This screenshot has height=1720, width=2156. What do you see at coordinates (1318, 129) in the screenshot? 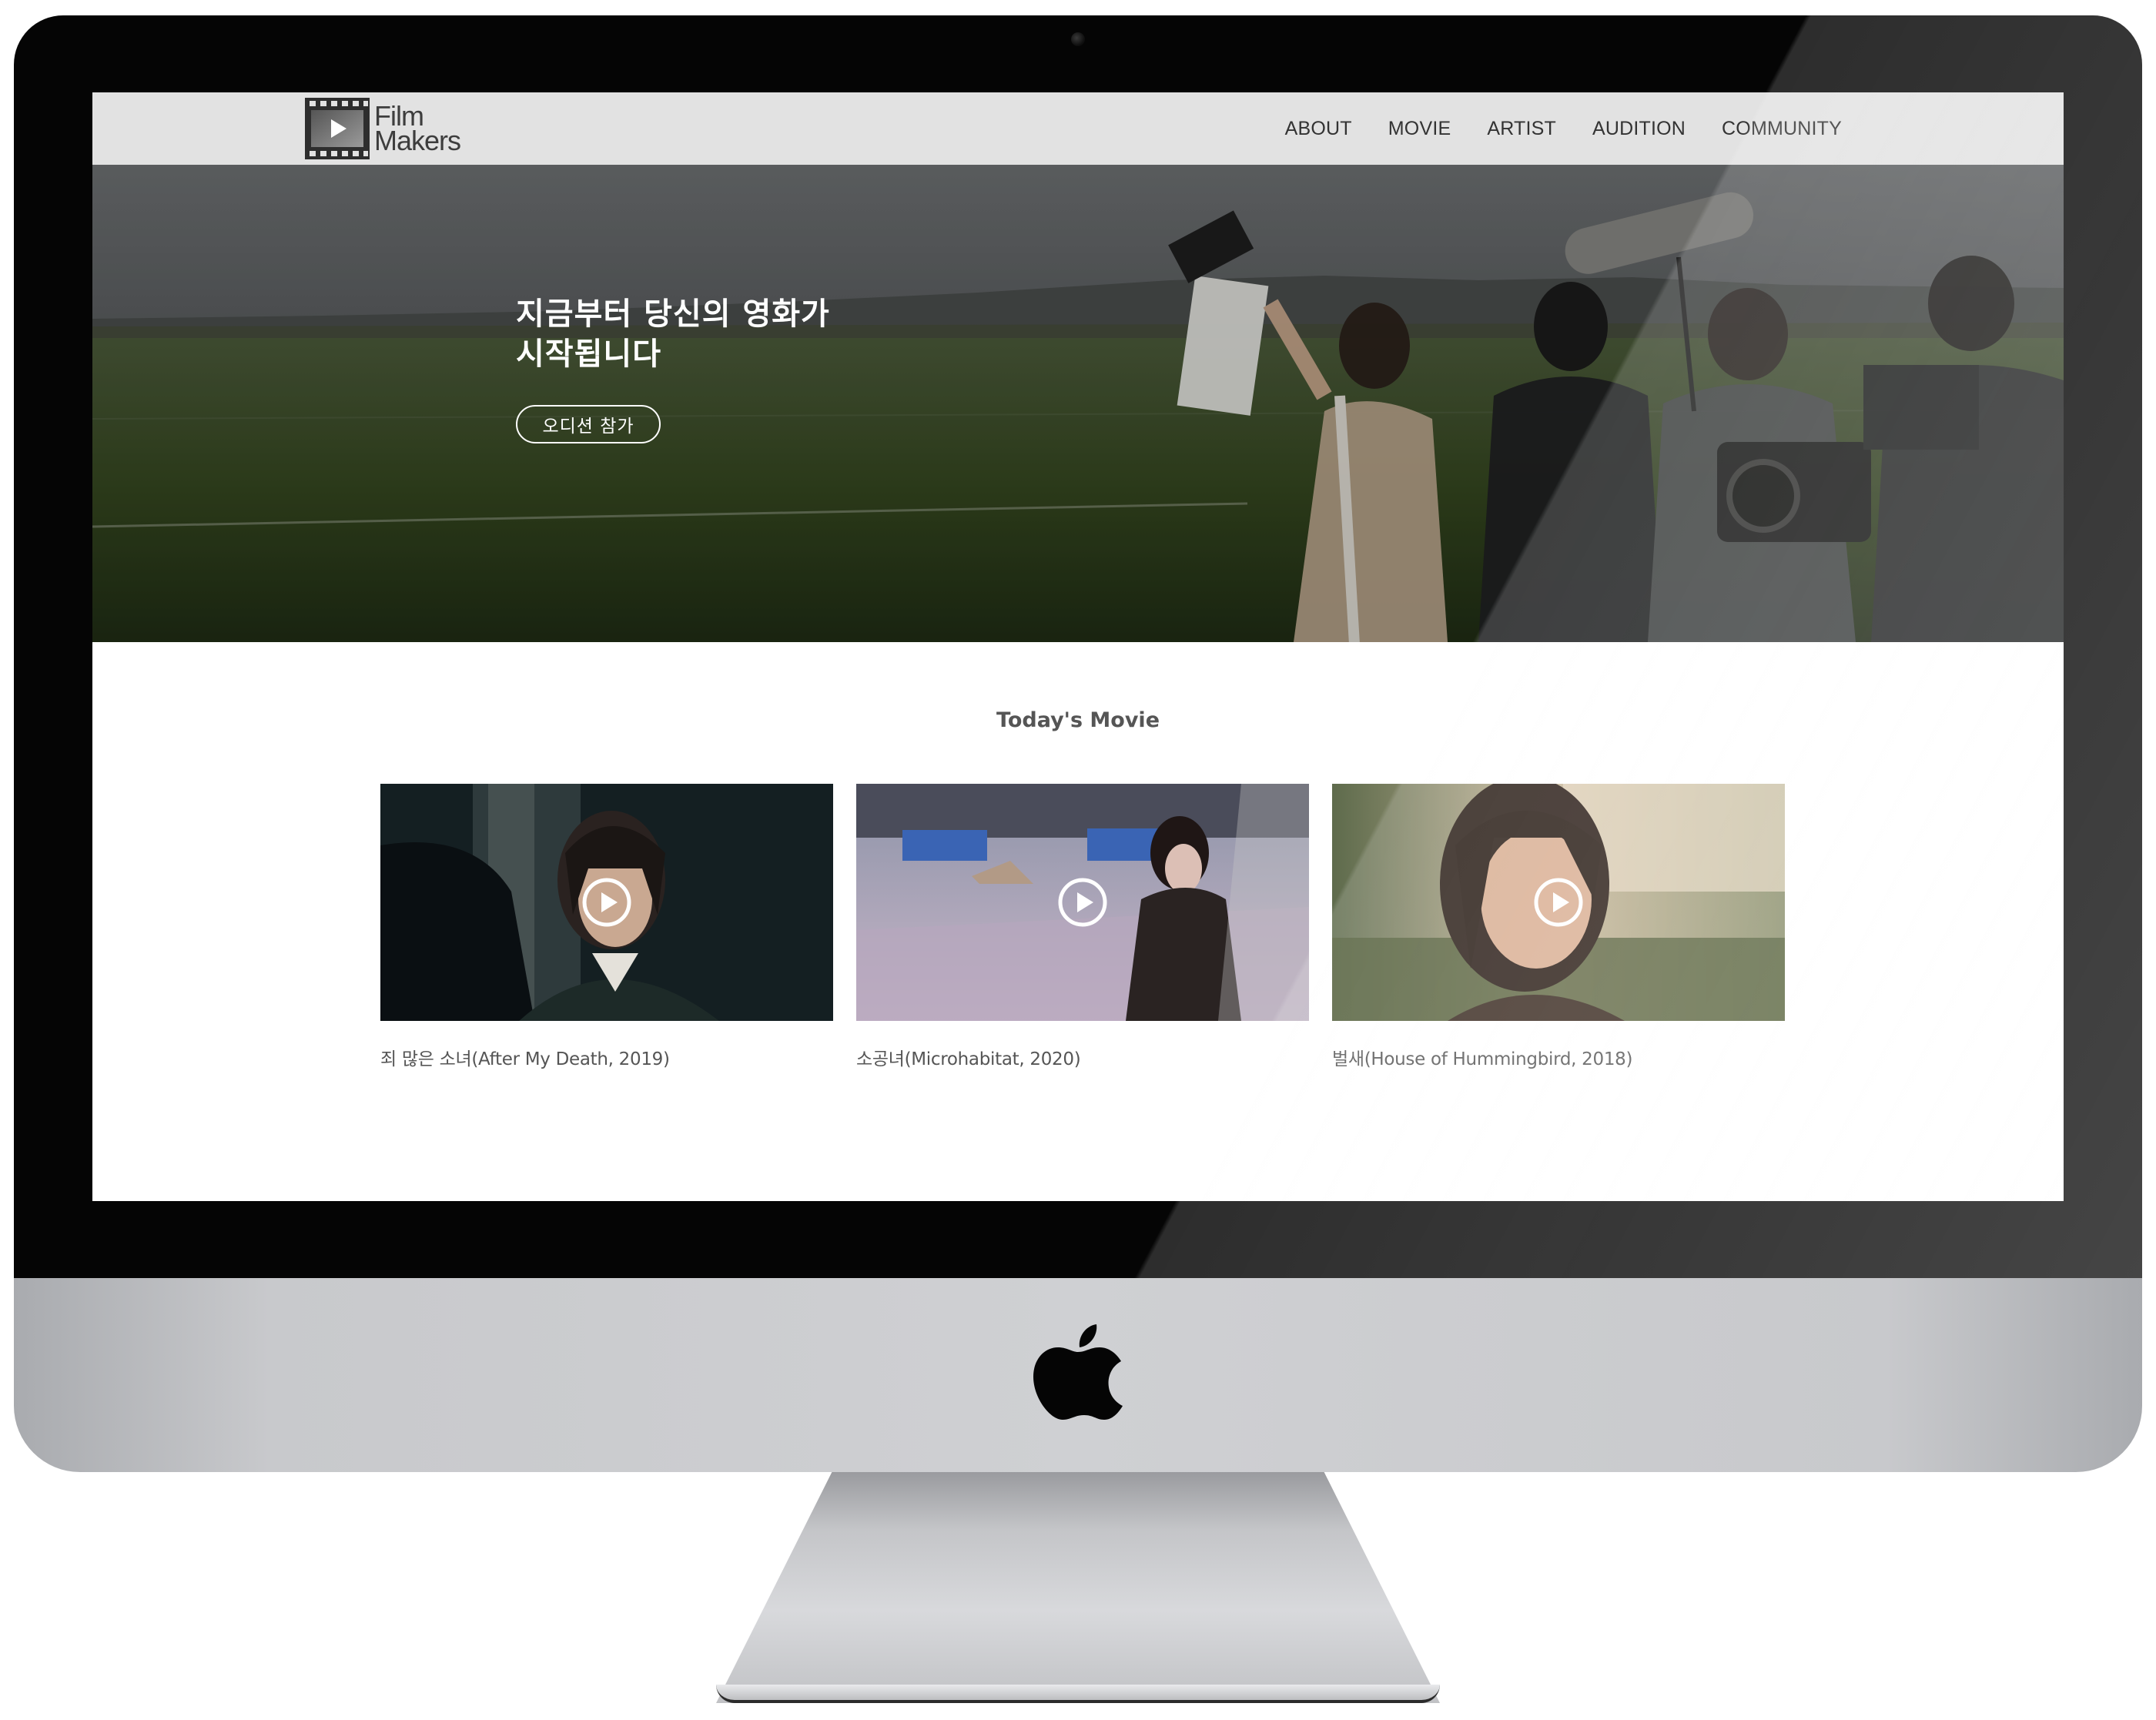
I see `nav-about: ABOUT` at bounding box center [1318, 129].